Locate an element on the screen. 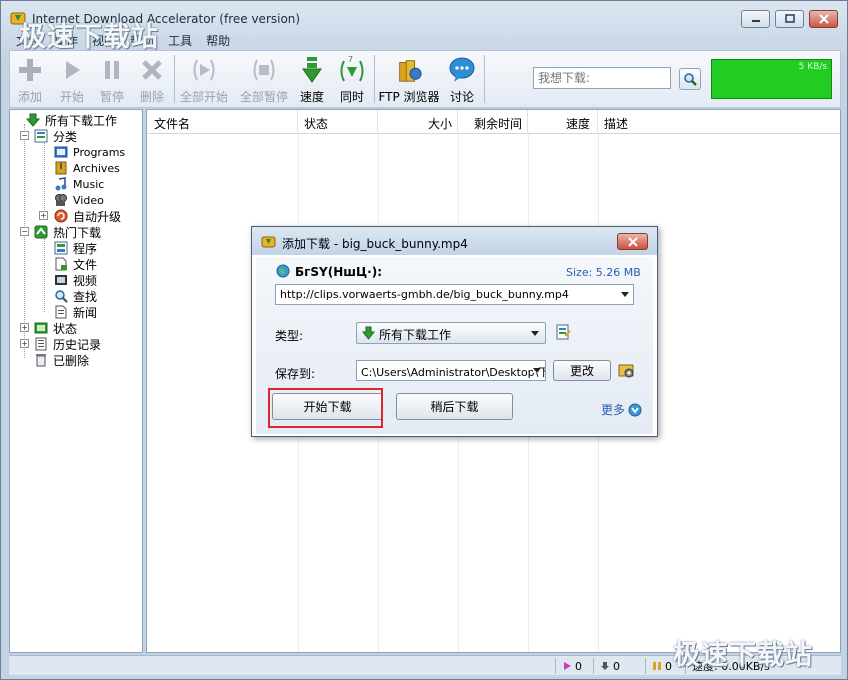 This screenshot has height=680, width=848. tree-item-search: 查找 is located at coordinates (75, 296).